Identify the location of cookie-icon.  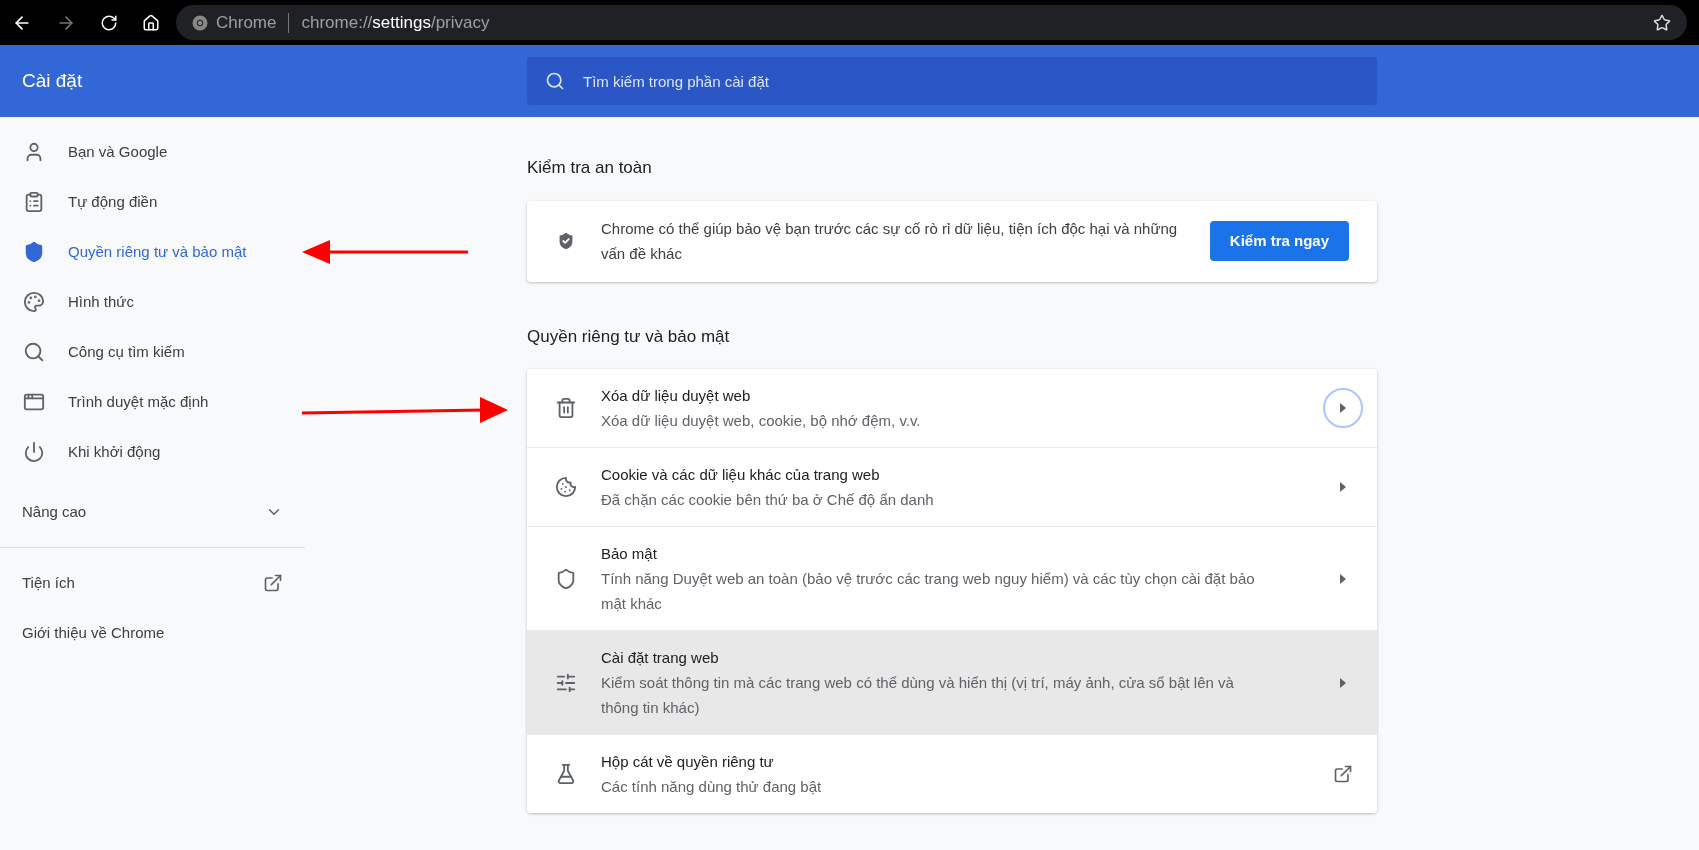
(566, 487).